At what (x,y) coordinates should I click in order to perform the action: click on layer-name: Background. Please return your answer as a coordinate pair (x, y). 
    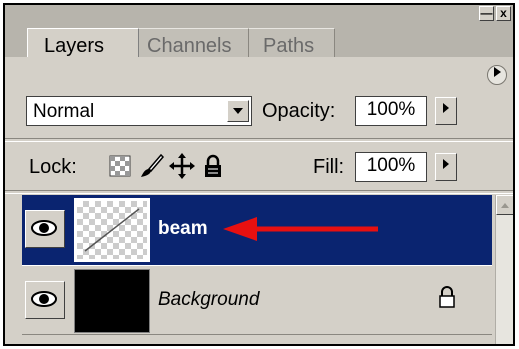
    Looking at the image, I should click on (208, 300).